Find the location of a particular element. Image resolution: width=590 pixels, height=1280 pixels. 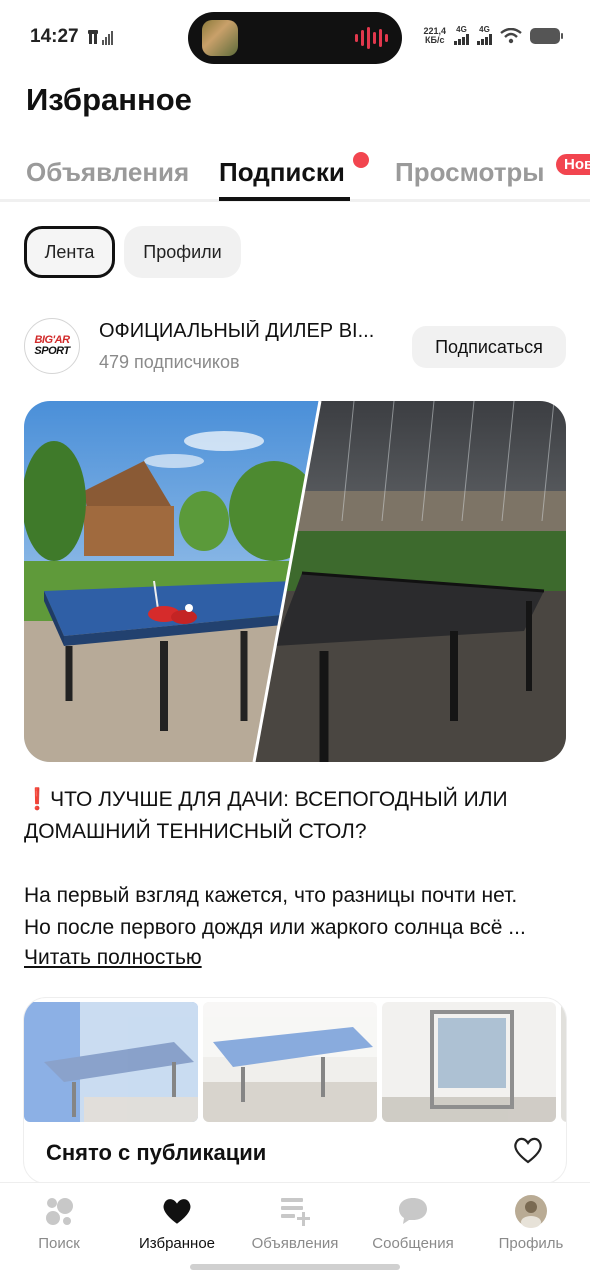

battery-icon is located at coordinates (546, 35).